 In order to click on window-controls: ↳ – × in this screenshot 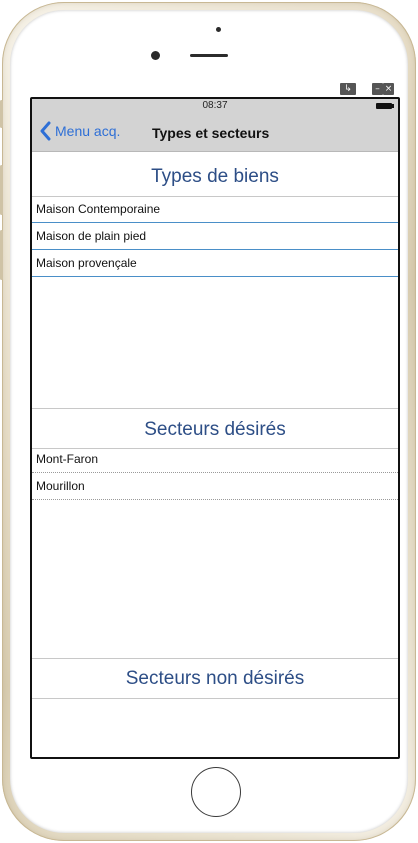, I will do `click(367, 89)`.